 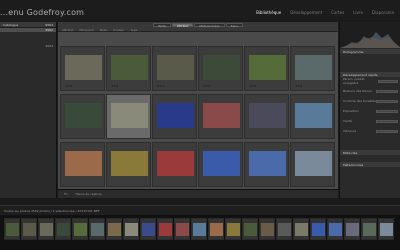 What do you see at coordinates (88, 194) in the screenshot?
I see `toolbar-item: Heure de capture` at bounding box center [88, 194].